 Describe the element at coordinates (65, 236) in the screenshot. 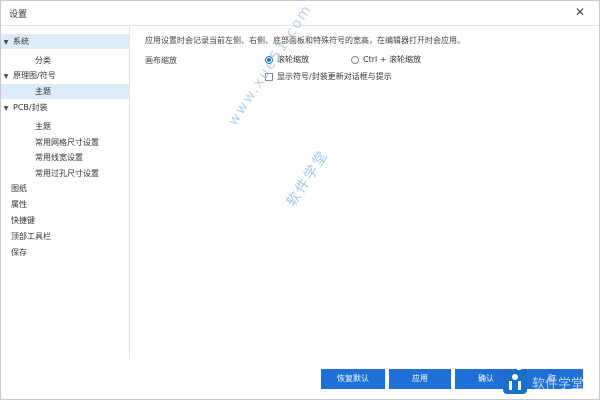

I see `tree-item-top-toolbar: 顶部工具栏` at that location.